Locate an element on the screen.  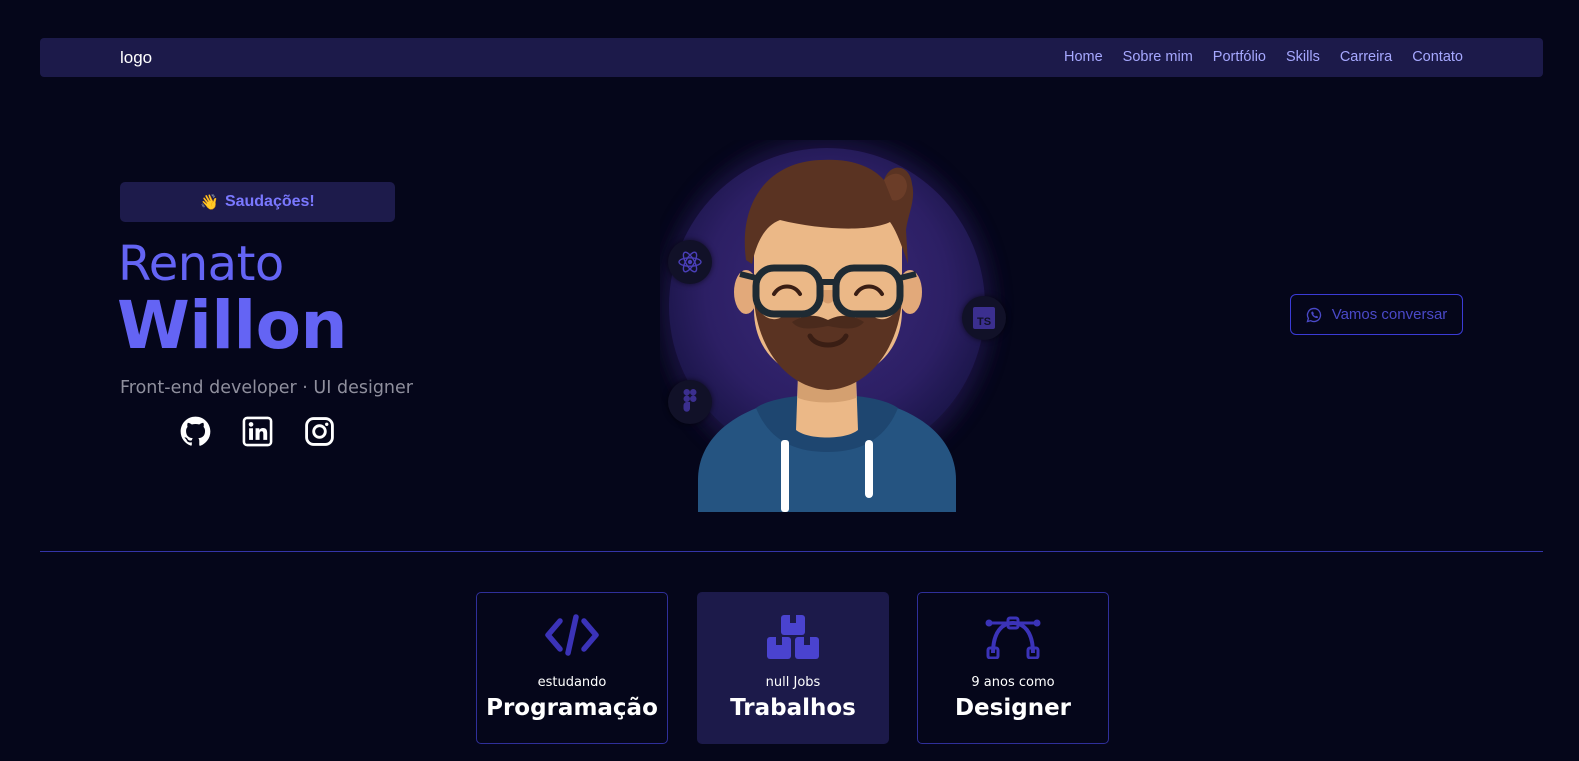
code-icon is located at coordinates (572, 635).